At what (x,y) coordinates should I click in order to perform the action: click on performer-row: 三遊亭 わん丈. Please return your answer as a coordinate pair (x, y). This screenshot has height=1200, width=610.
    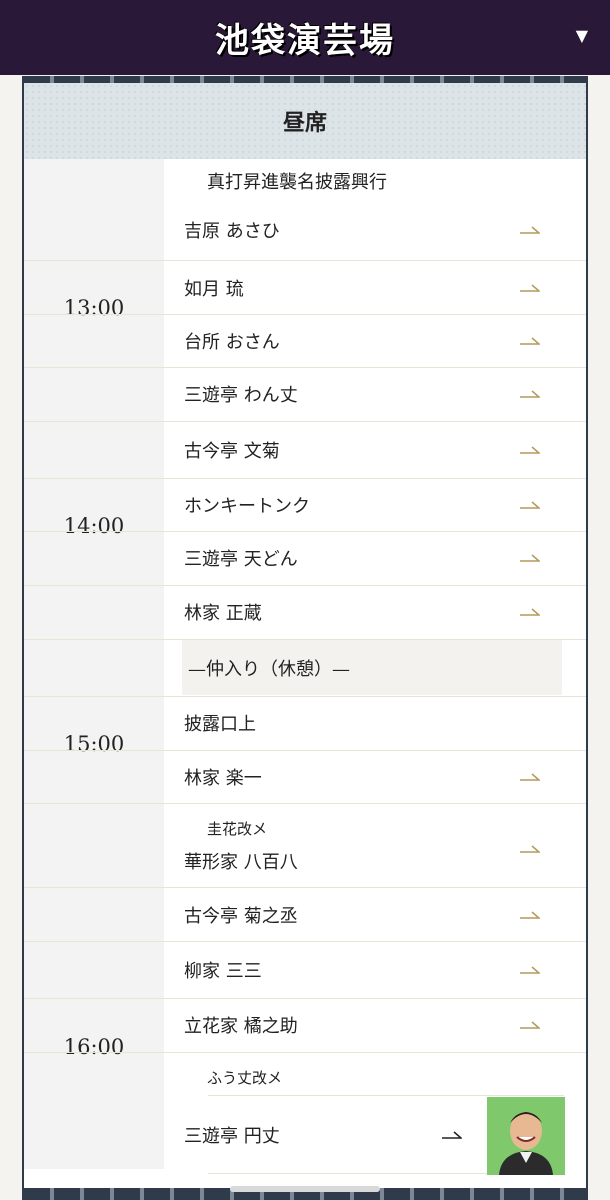
    Looking at the image, I should click on (352, 394).